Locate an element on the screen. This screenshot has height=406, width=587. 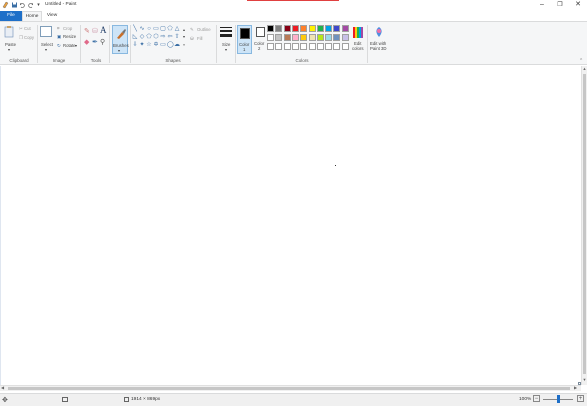
edit-colors-button: Edit colors is located at coordinates (358, 40).